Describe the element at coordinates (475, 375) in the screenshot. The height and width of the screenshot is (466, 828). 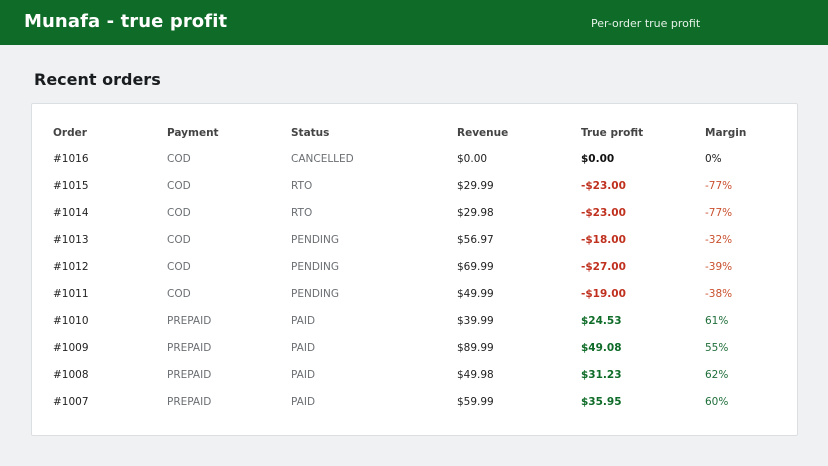
I see `revenue-cell: $49.98` at that location.